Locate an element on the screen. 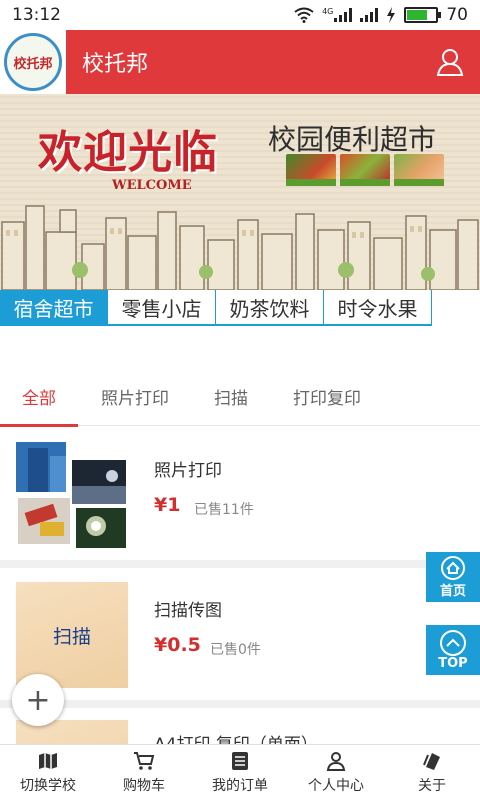 This screenshot has width=480, height=800. product-price: ¥0.5 is located at coordinates (177, 645).